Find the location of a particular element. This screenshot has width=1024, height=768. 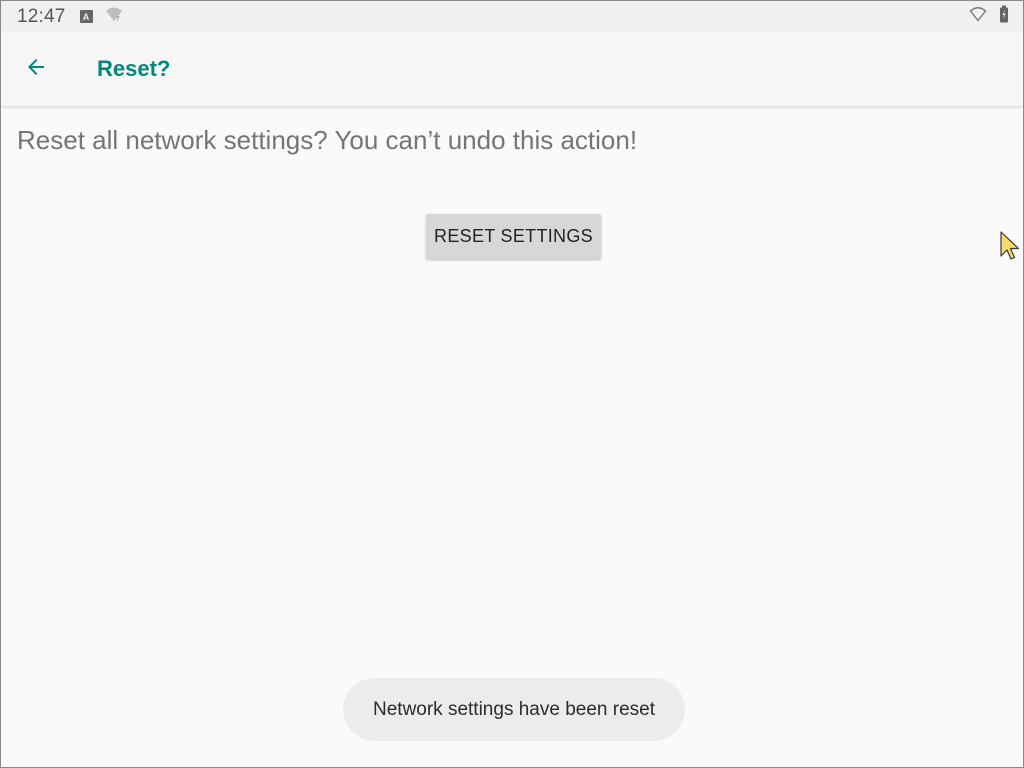

arrow-left-icon is located at coordinates (36, 69).